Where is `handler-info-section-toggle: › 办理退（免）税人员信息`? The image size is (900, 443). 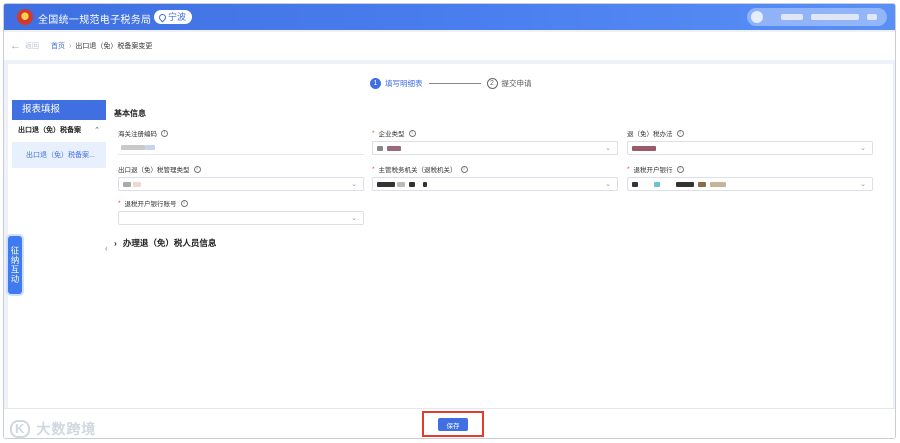 handler-info-section-toggle: › 办理退（免）税人员信息 is located at coordinates (165, 243).